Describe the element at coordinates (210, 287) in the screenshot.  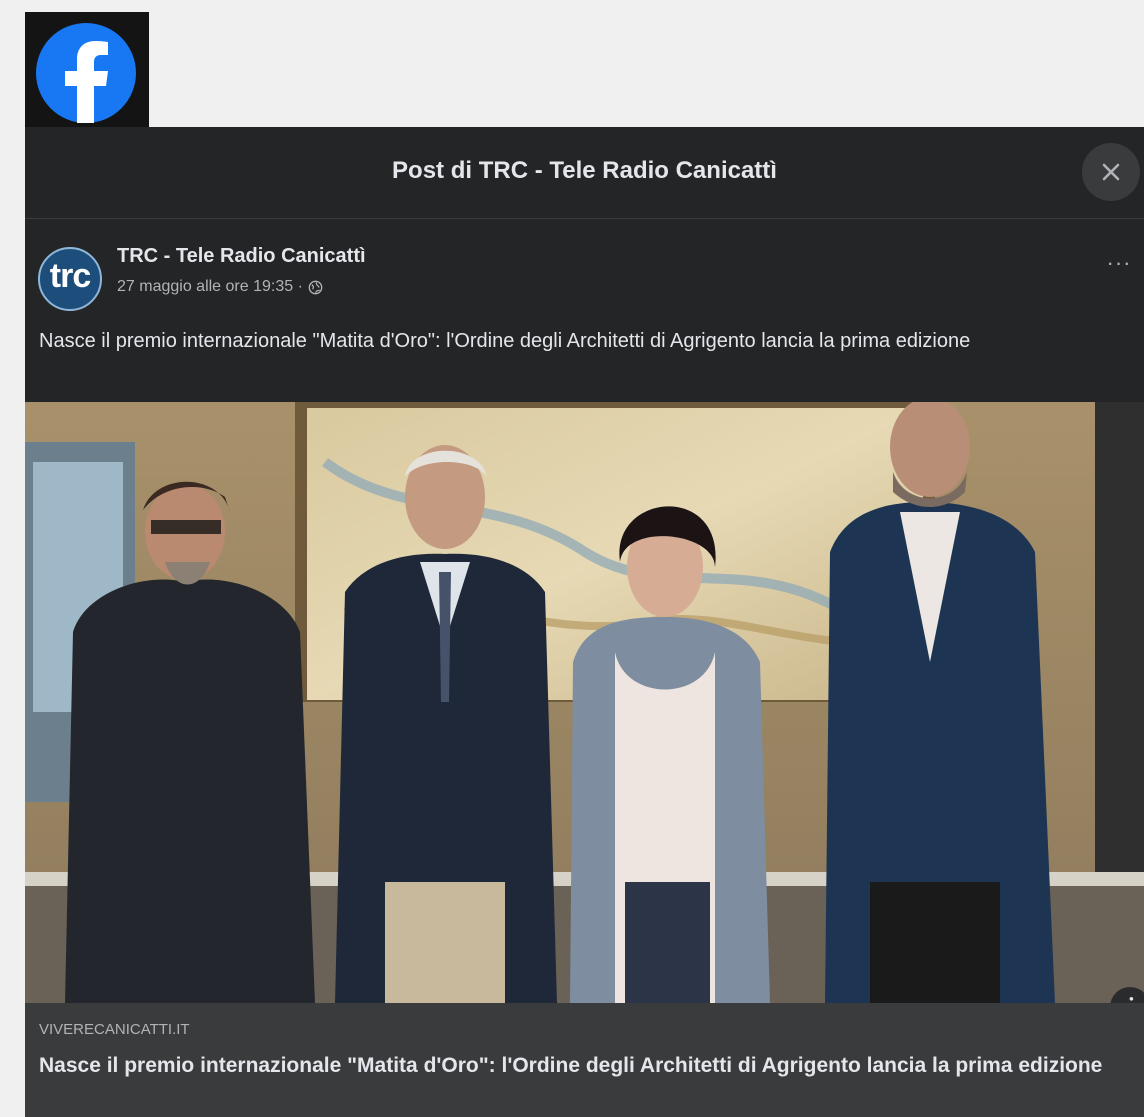
I see `post-timestamp: 27 maggio alle ore 19:35 ·` at that location.